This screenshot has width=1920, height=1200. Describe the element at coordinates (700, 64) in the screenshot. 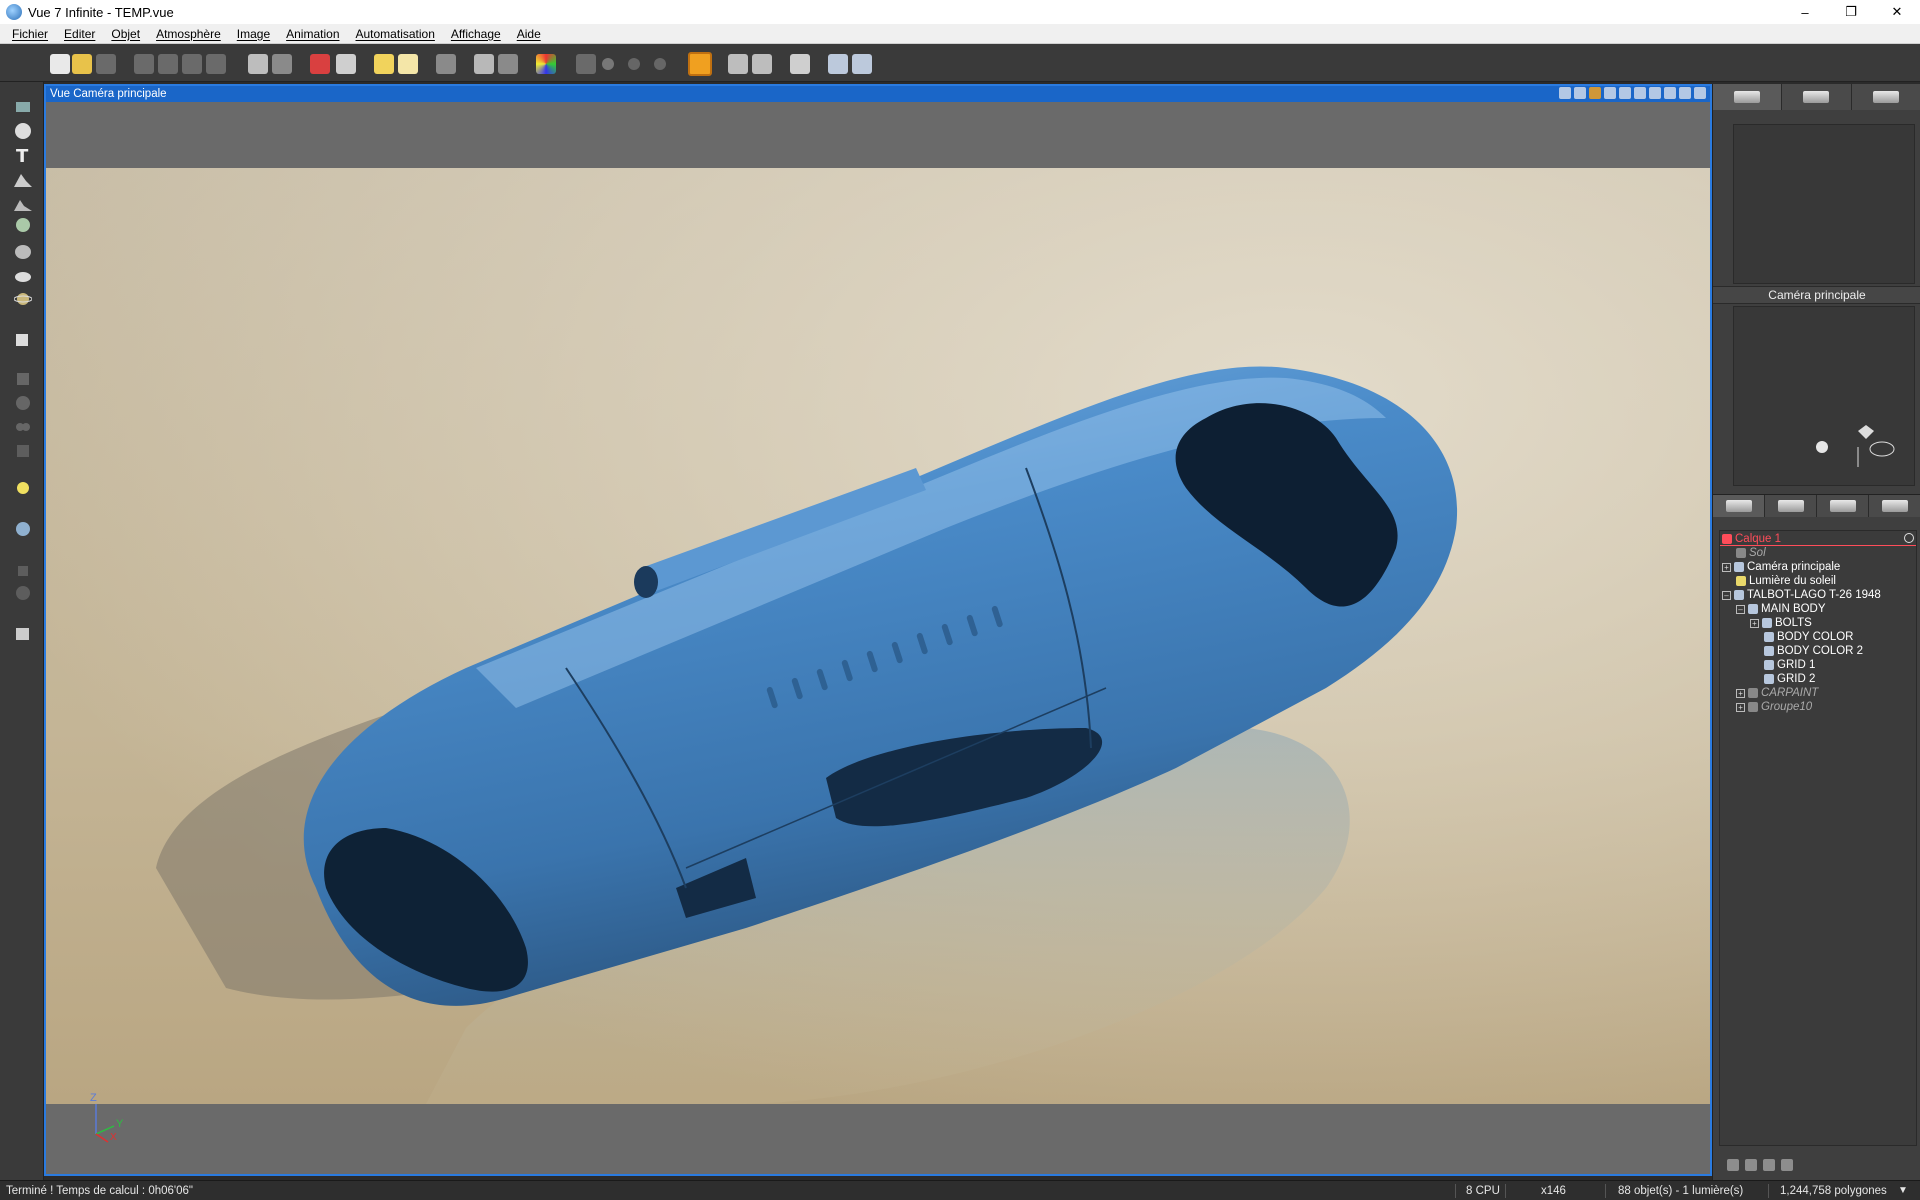

I see `render-area-icon` at that location.